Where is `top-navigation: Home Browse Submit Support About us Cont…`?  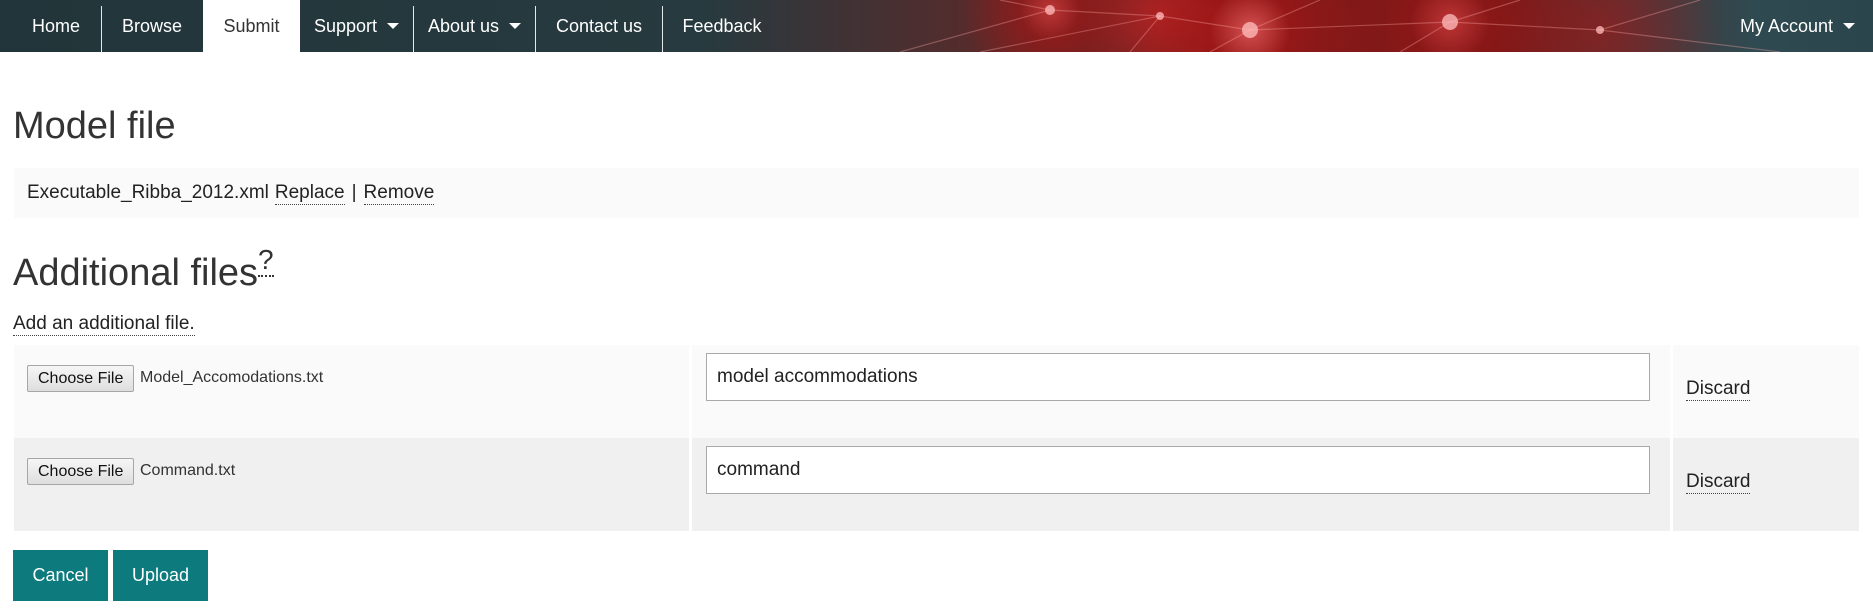 top-navigation: Home Browse Submit Support About us Cont… is located at coordinates (936, 26).